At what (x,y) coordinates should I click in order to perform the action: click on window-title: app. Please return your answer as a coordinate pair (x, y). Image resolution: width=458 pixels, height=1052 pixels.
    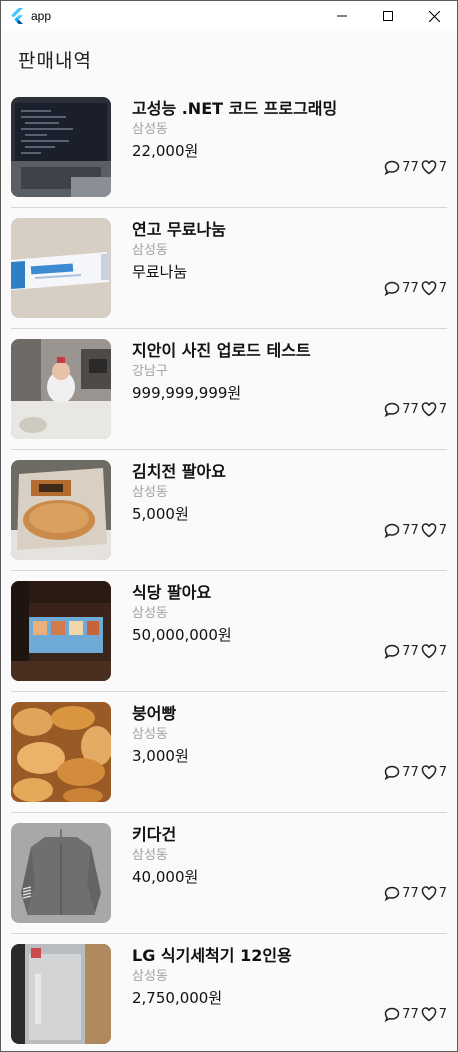
    Looking at the image, I should click on (41, 16).